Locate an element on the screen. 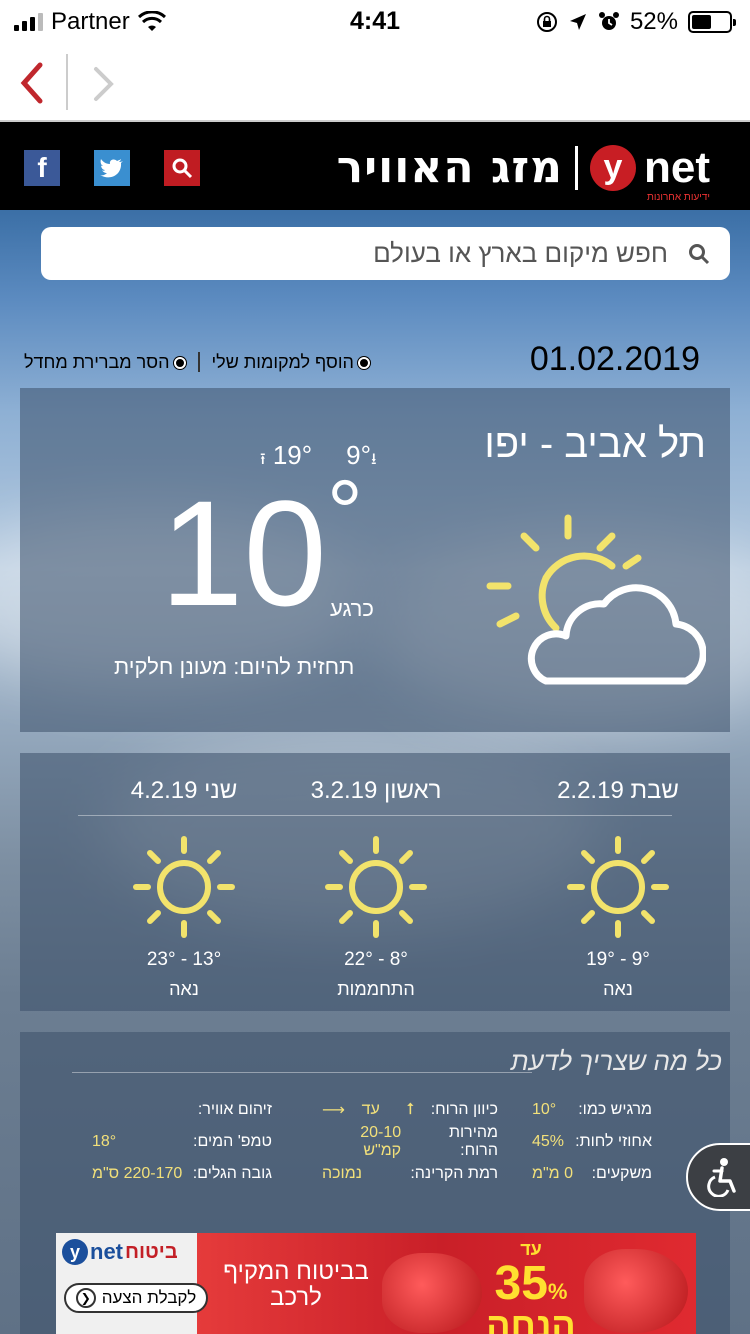  site-header: f מזג האוויר y net ידיעות אחרונות is located at coordinates (375, 166).